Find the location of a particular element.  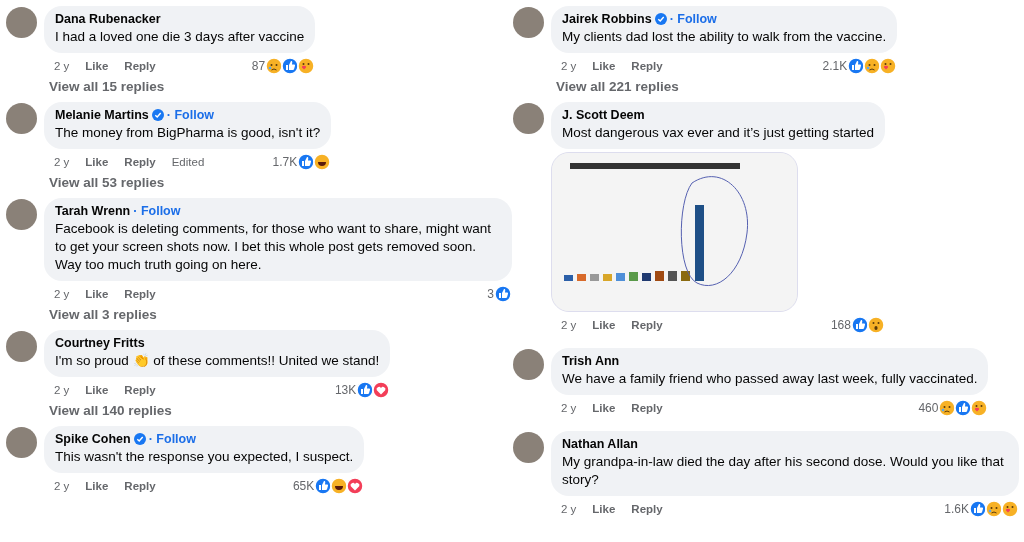

image-frame is located at coordinates (674, 232).